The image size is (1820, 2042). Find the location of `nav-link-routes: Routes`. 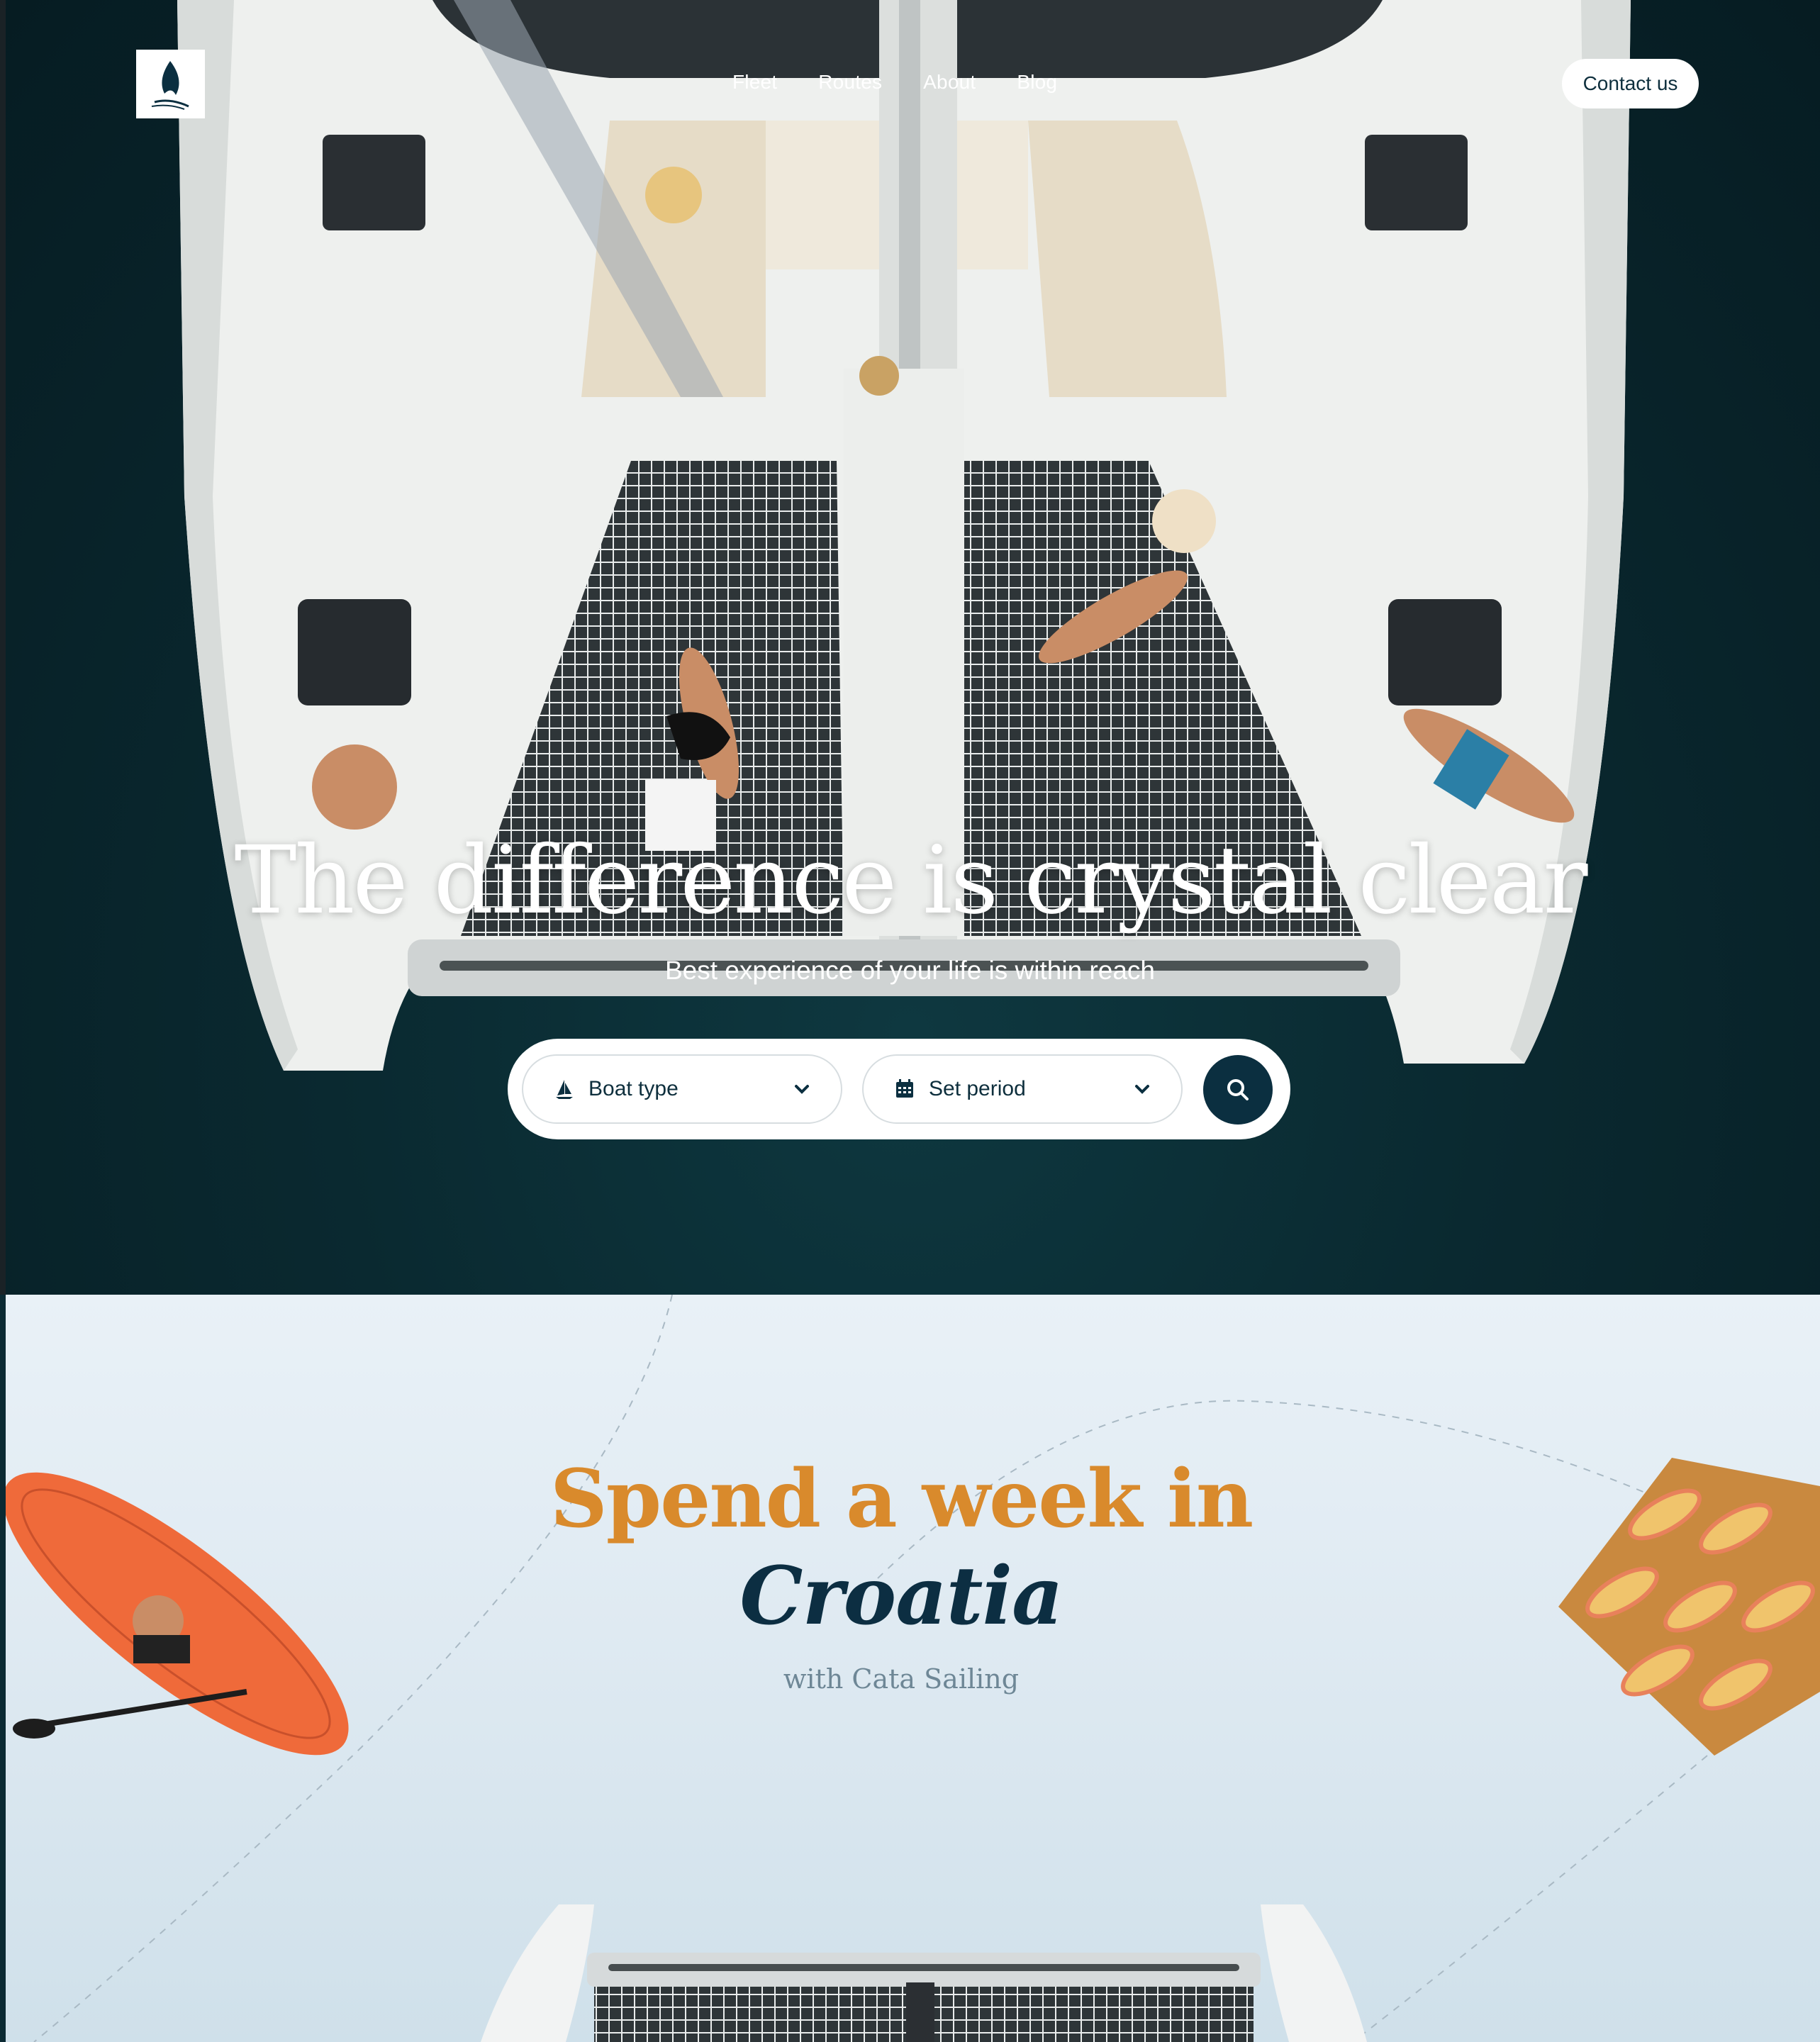

nav-link-routes: Routes is located at coordinates (850, 82).